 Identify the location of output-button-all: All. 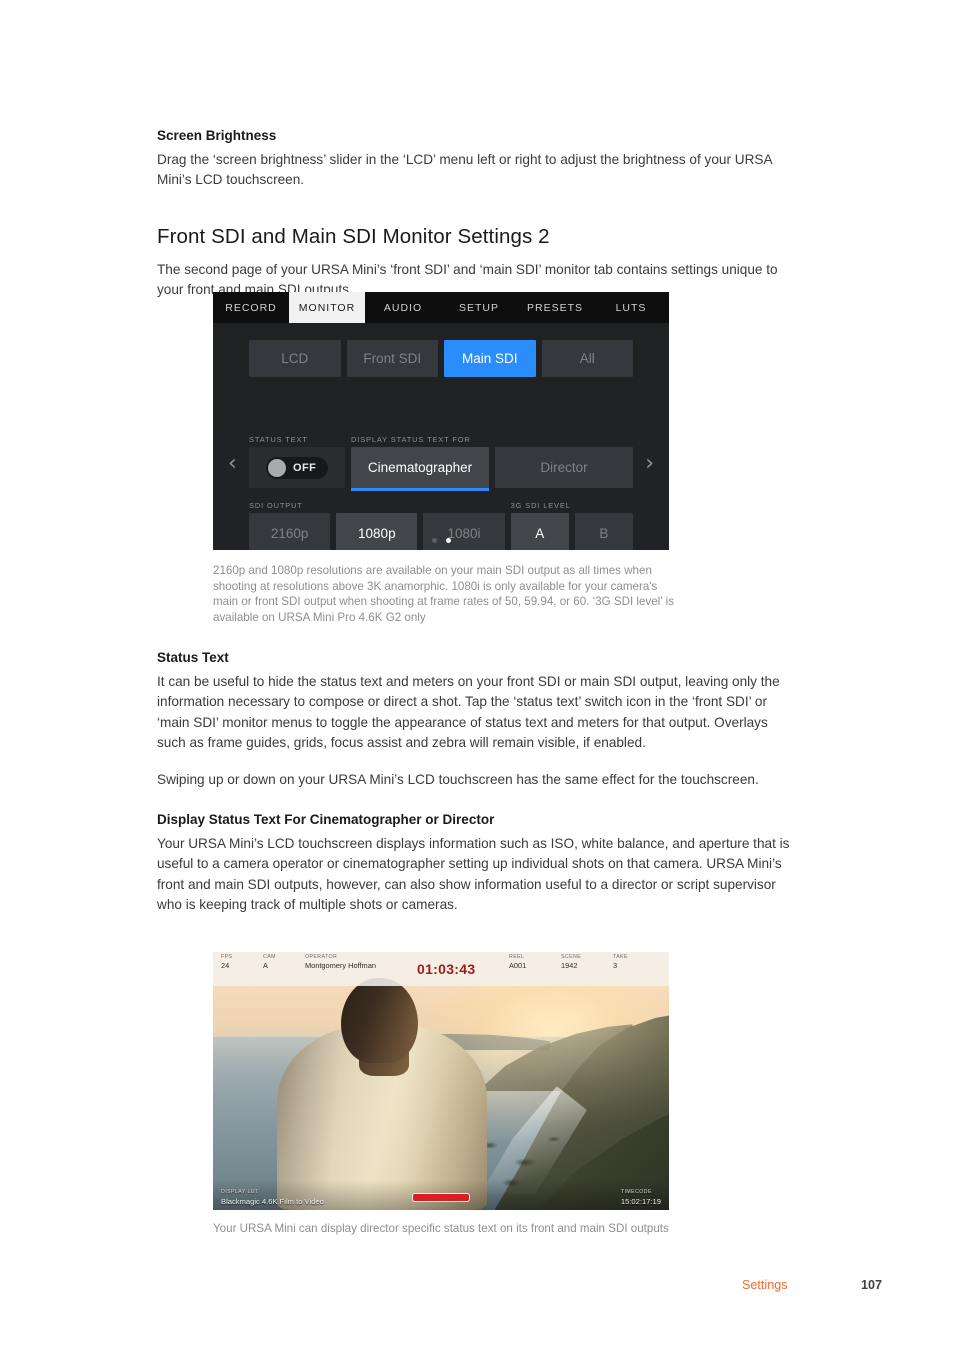
(587, 358).